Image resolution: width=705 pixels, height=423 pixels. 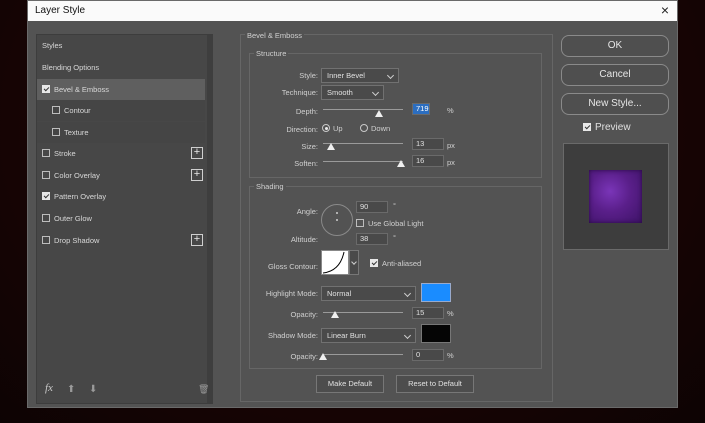 I want to click on direction-down-radio: Down, so click(x=375, y=128).